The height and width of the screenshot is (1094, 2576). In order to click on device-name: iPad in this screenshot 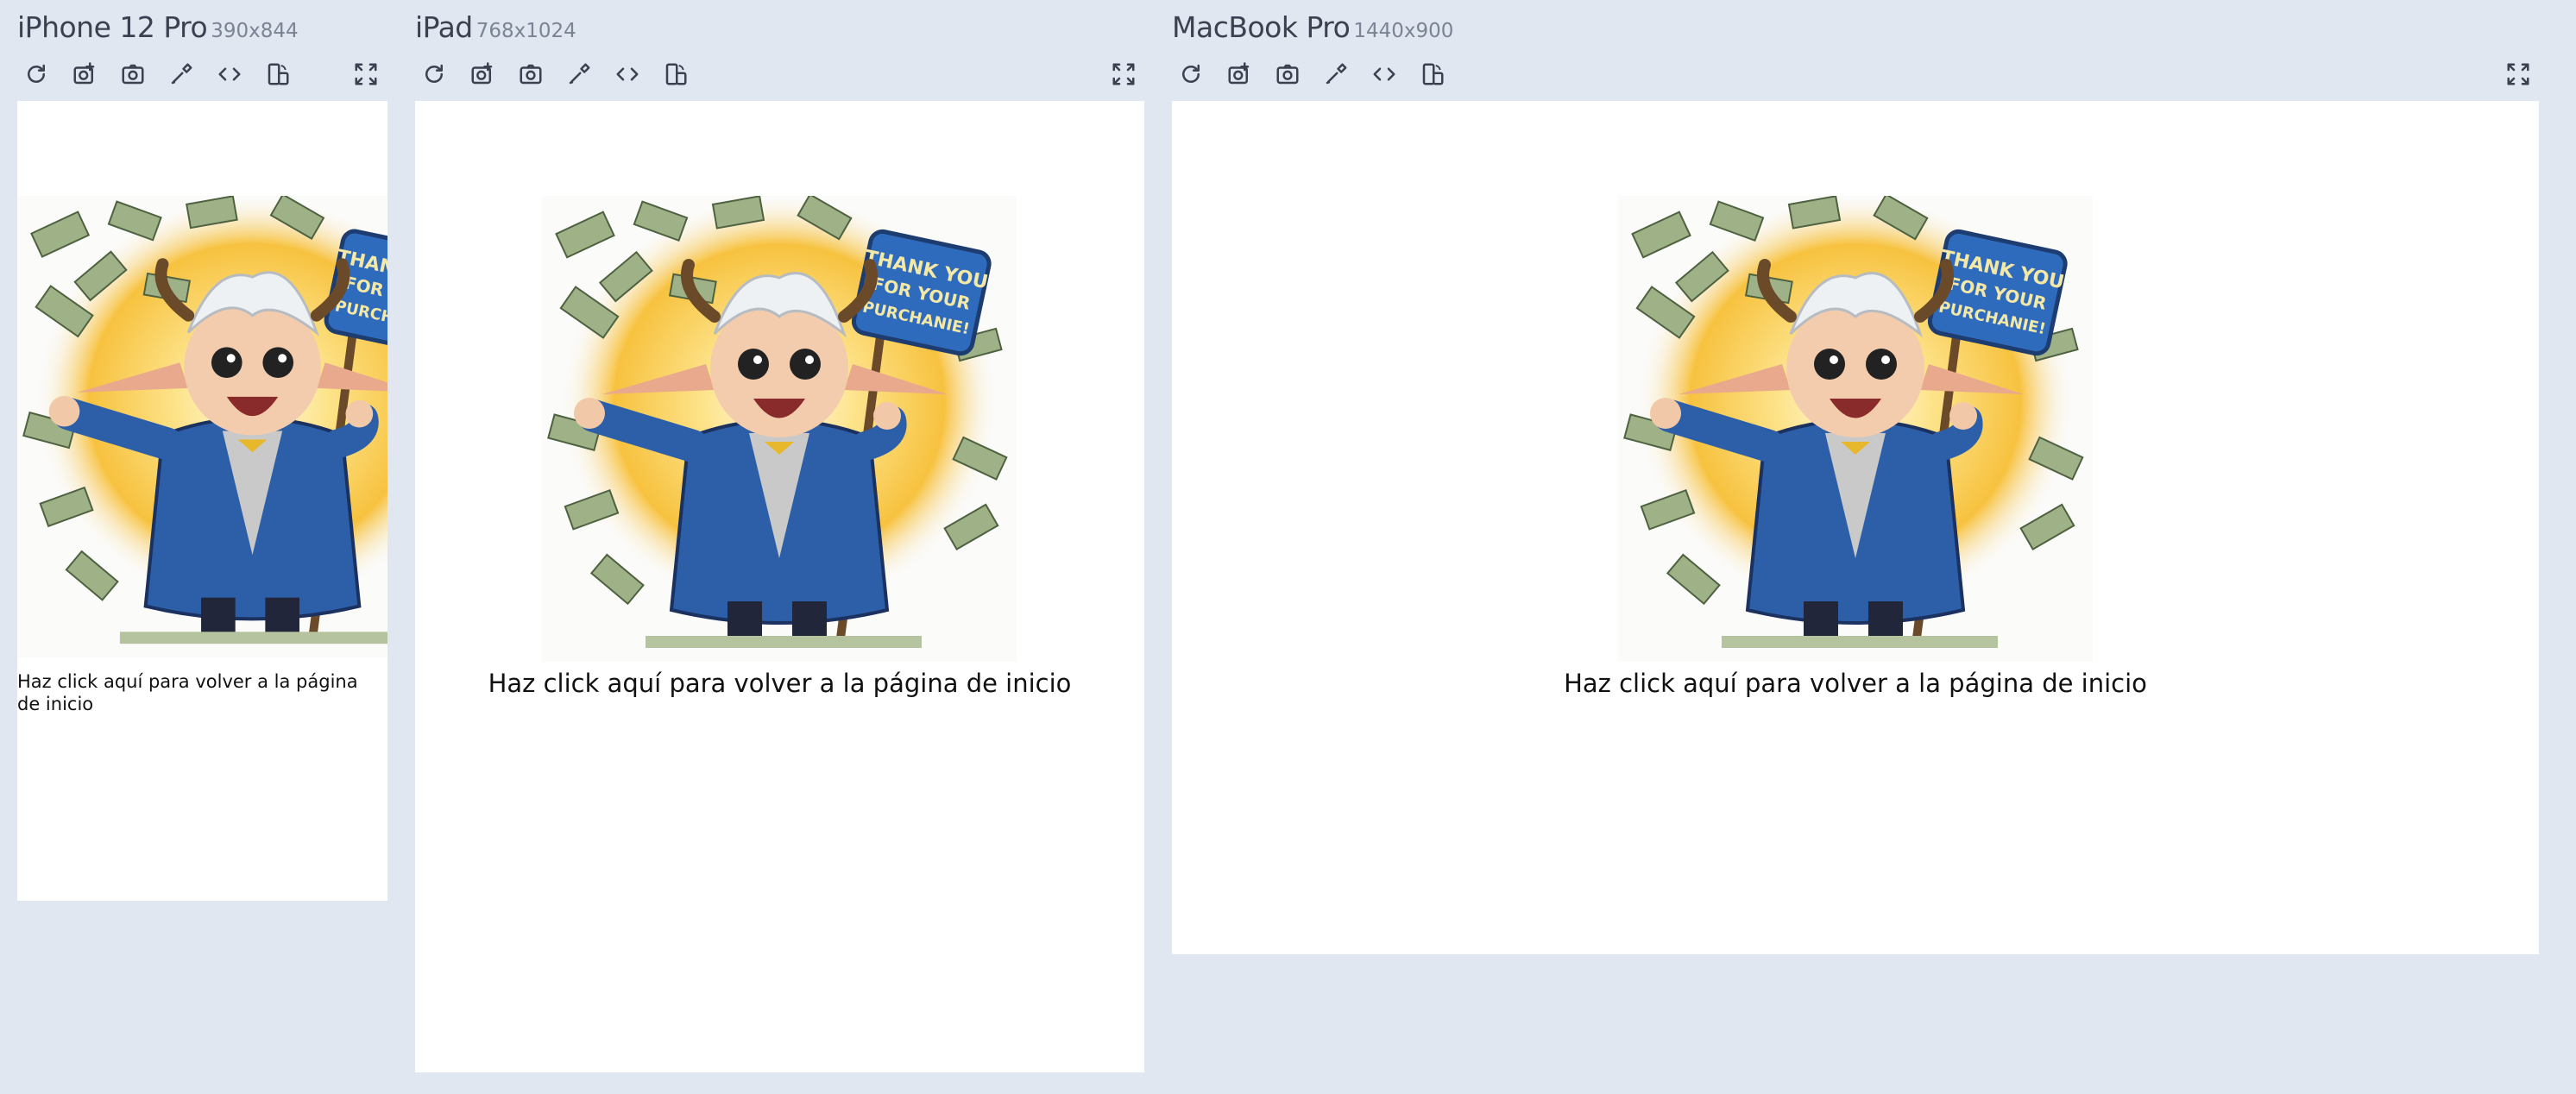, I will do `click(444, 27)`.